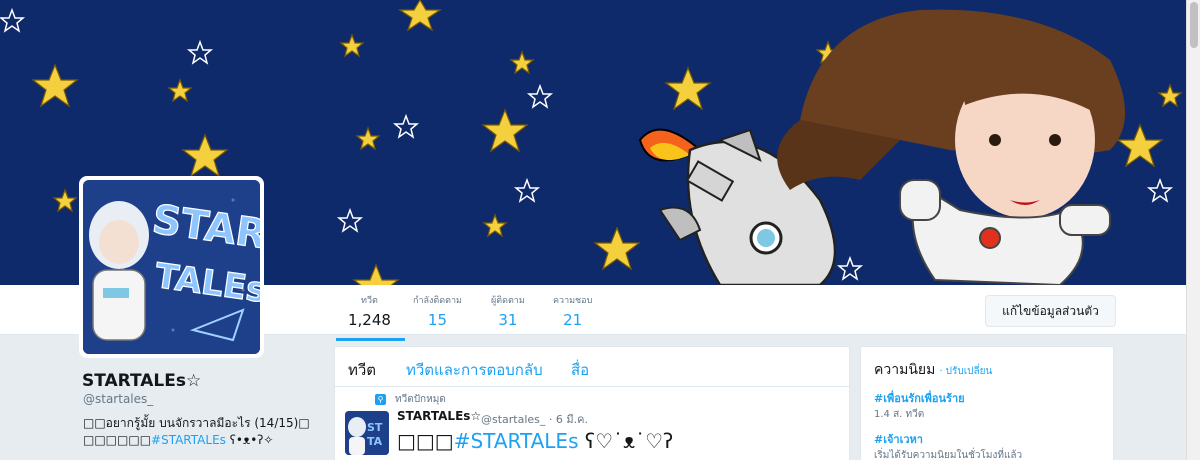  I want to click on avatar-art: STAR TALEs, so click(171, 267).